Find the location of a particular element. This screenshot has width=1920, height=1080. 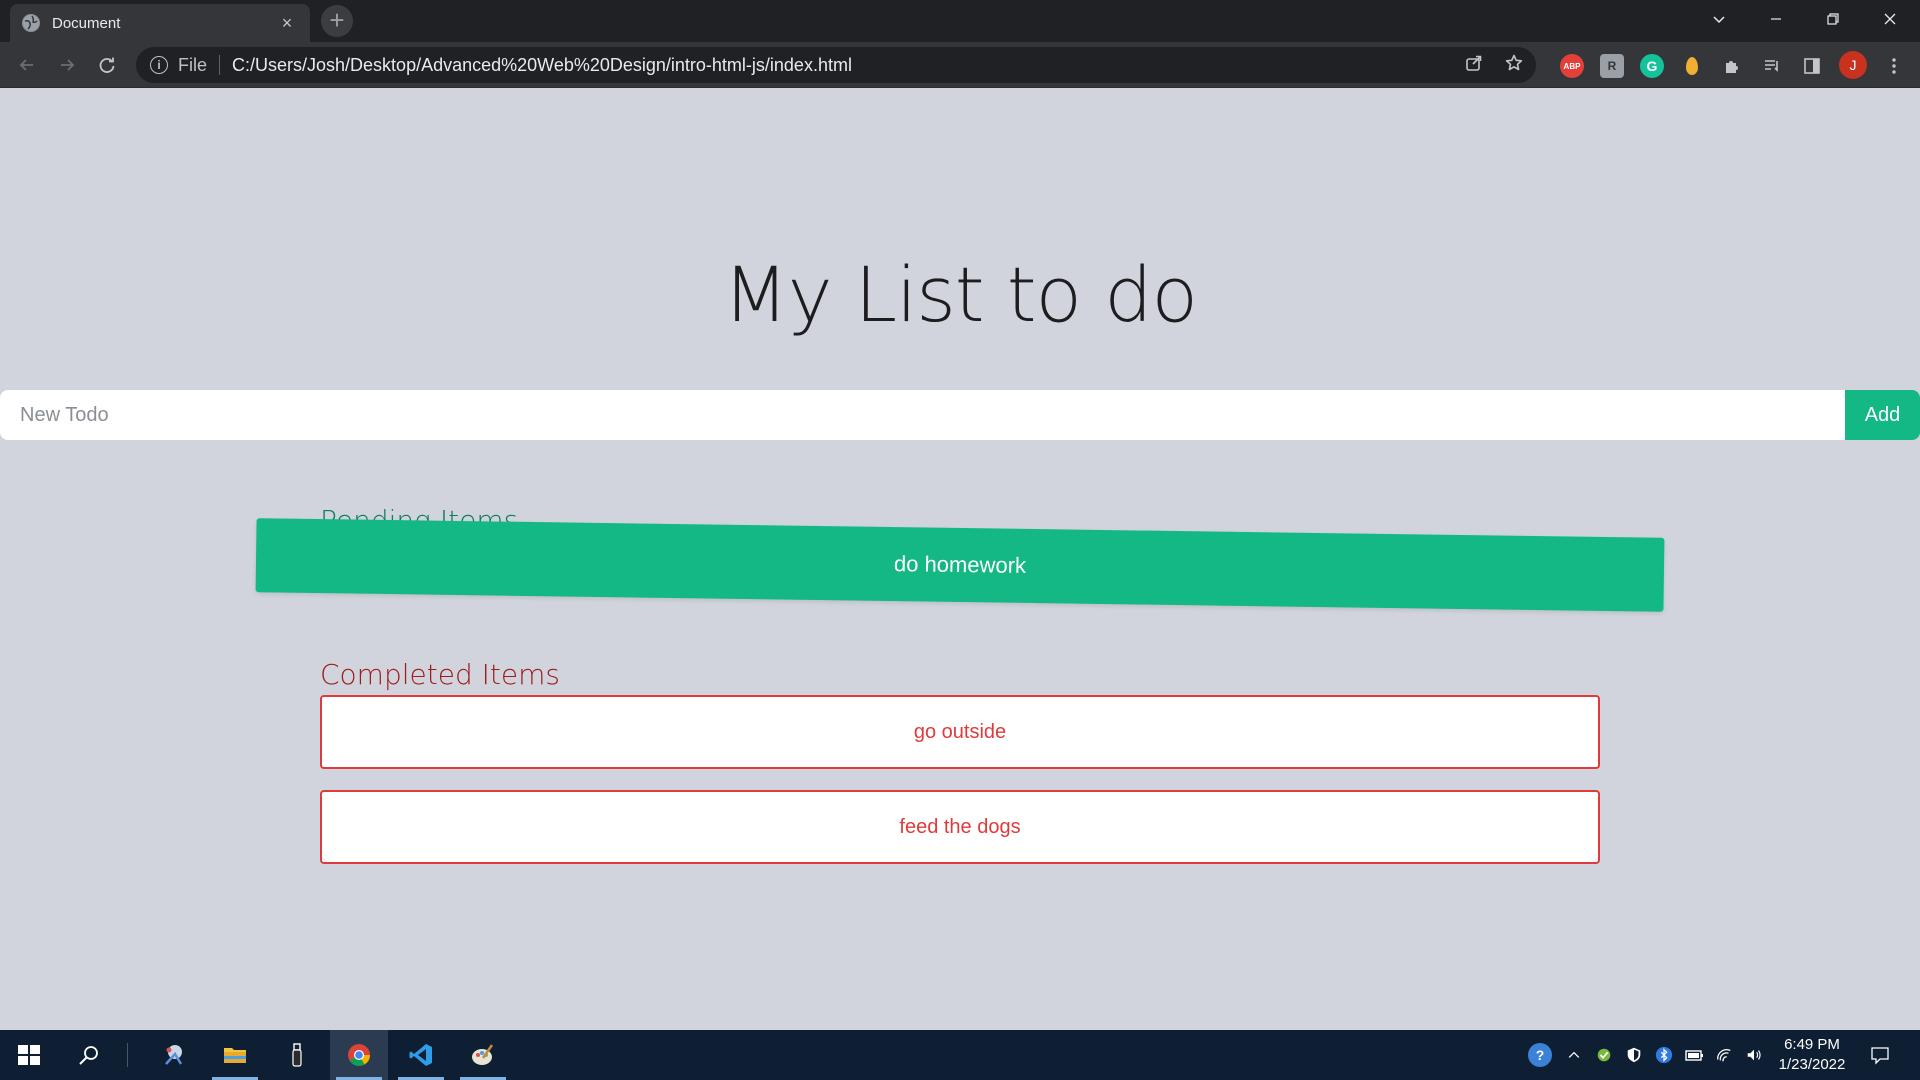

tab-search-icon is located at coordinates (1719, 19).